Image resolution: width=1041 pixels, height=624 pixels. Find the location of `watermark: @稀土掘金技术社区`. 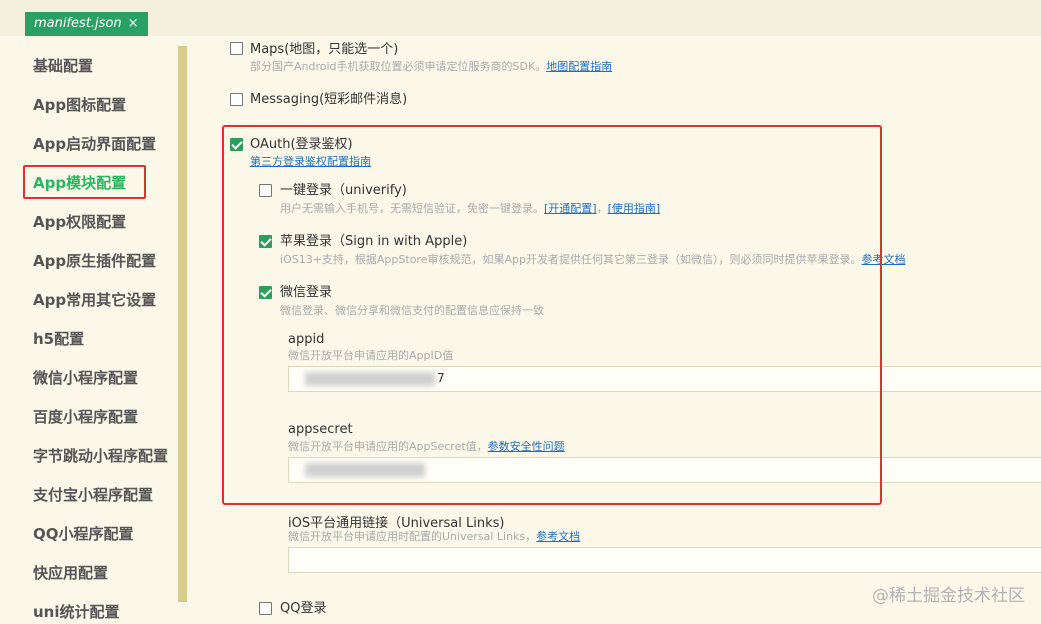

watermark: @稀土掘金技术社区 is located at coordinates (948, 596).